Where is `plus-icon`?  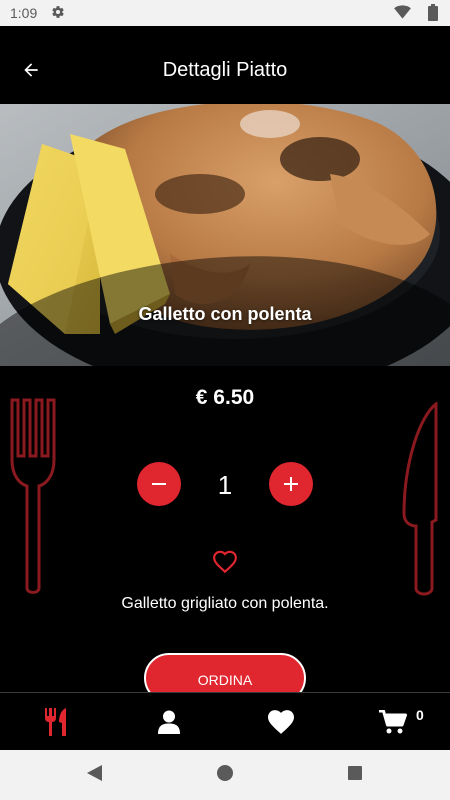
plus-icon is located at coordinates (291, 484).